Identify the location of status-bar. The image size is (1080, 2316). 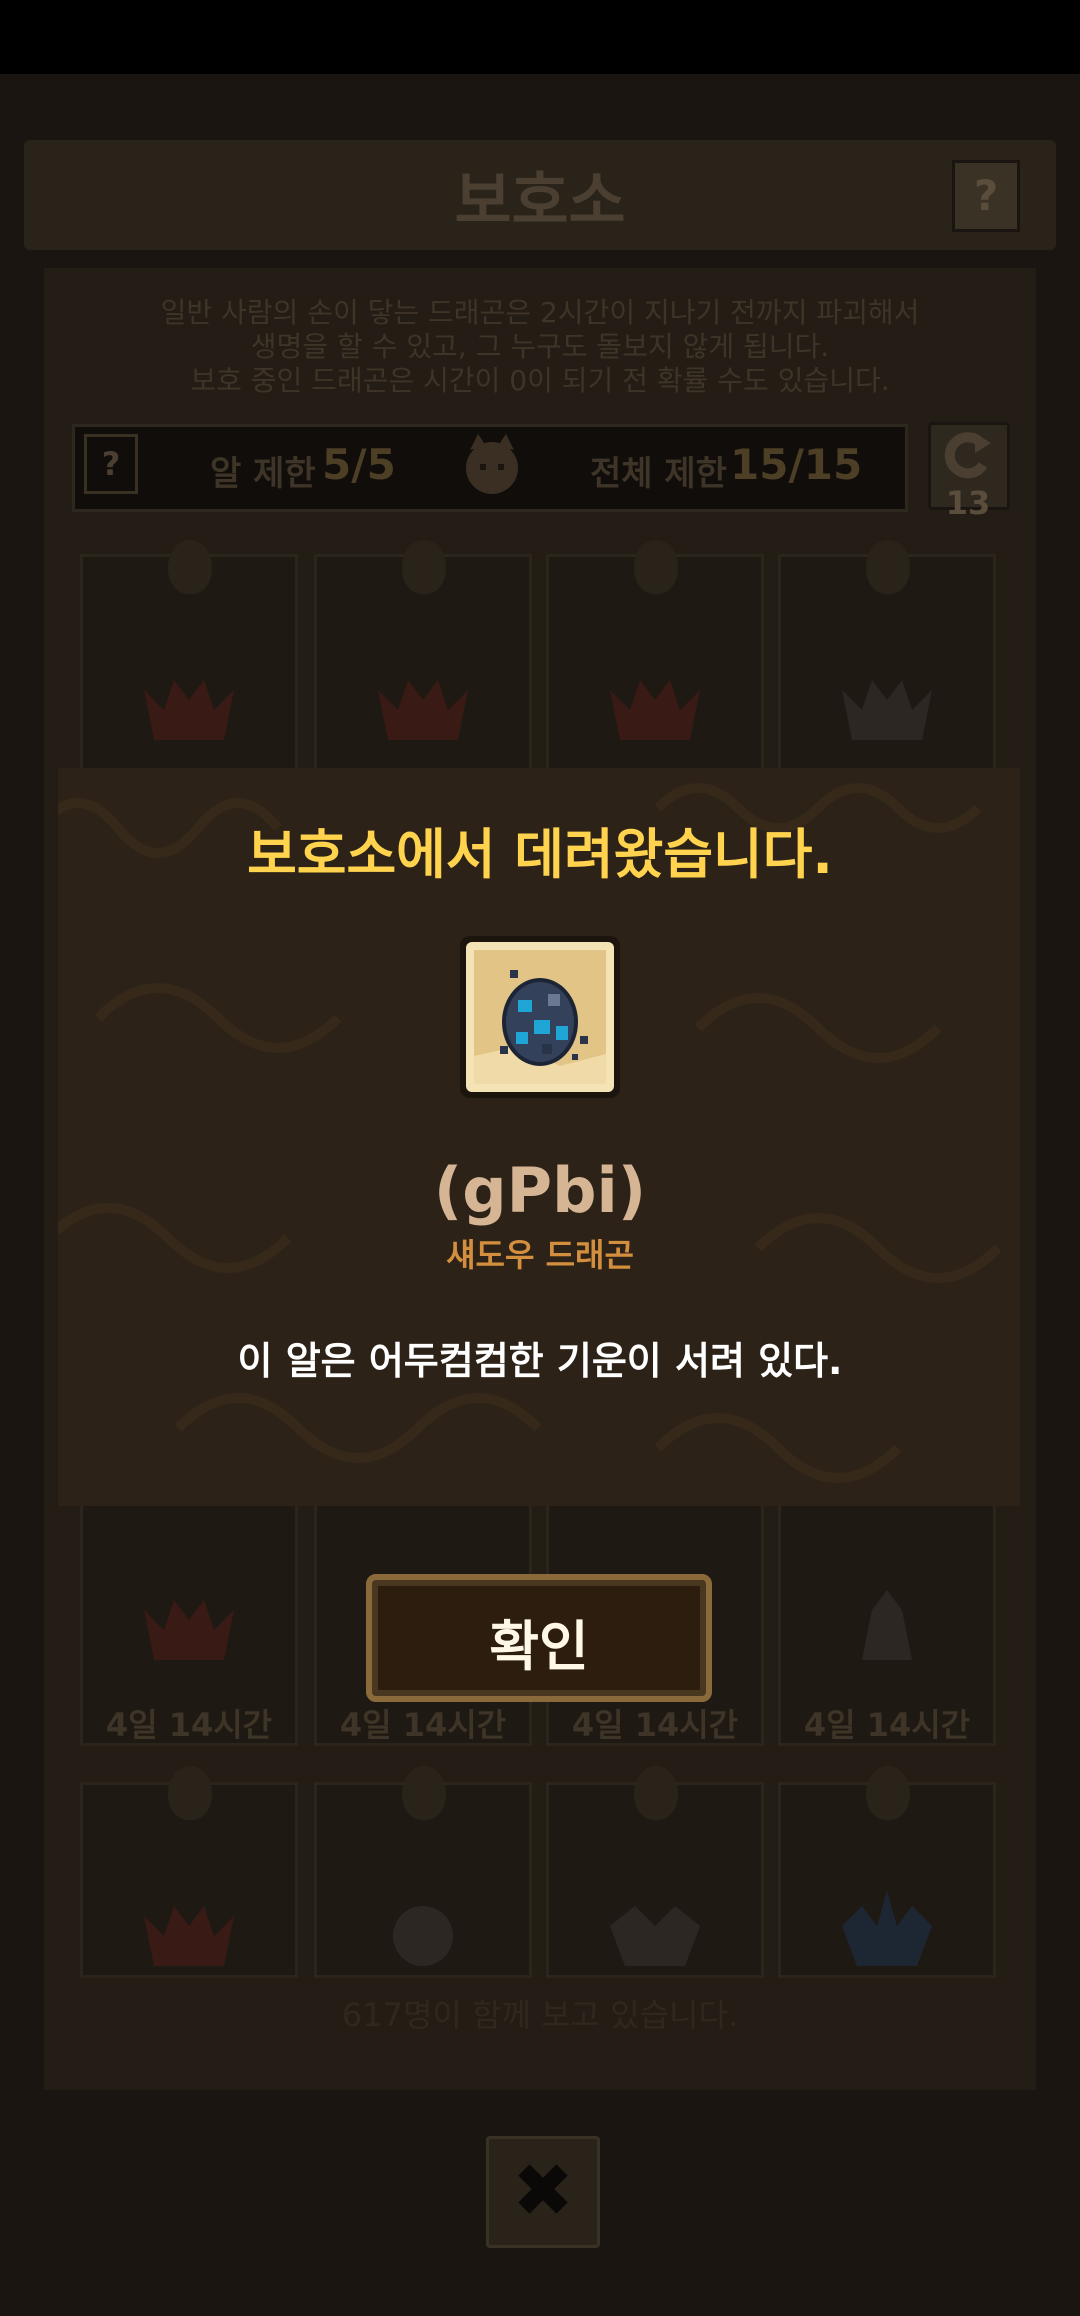
(540, 37).